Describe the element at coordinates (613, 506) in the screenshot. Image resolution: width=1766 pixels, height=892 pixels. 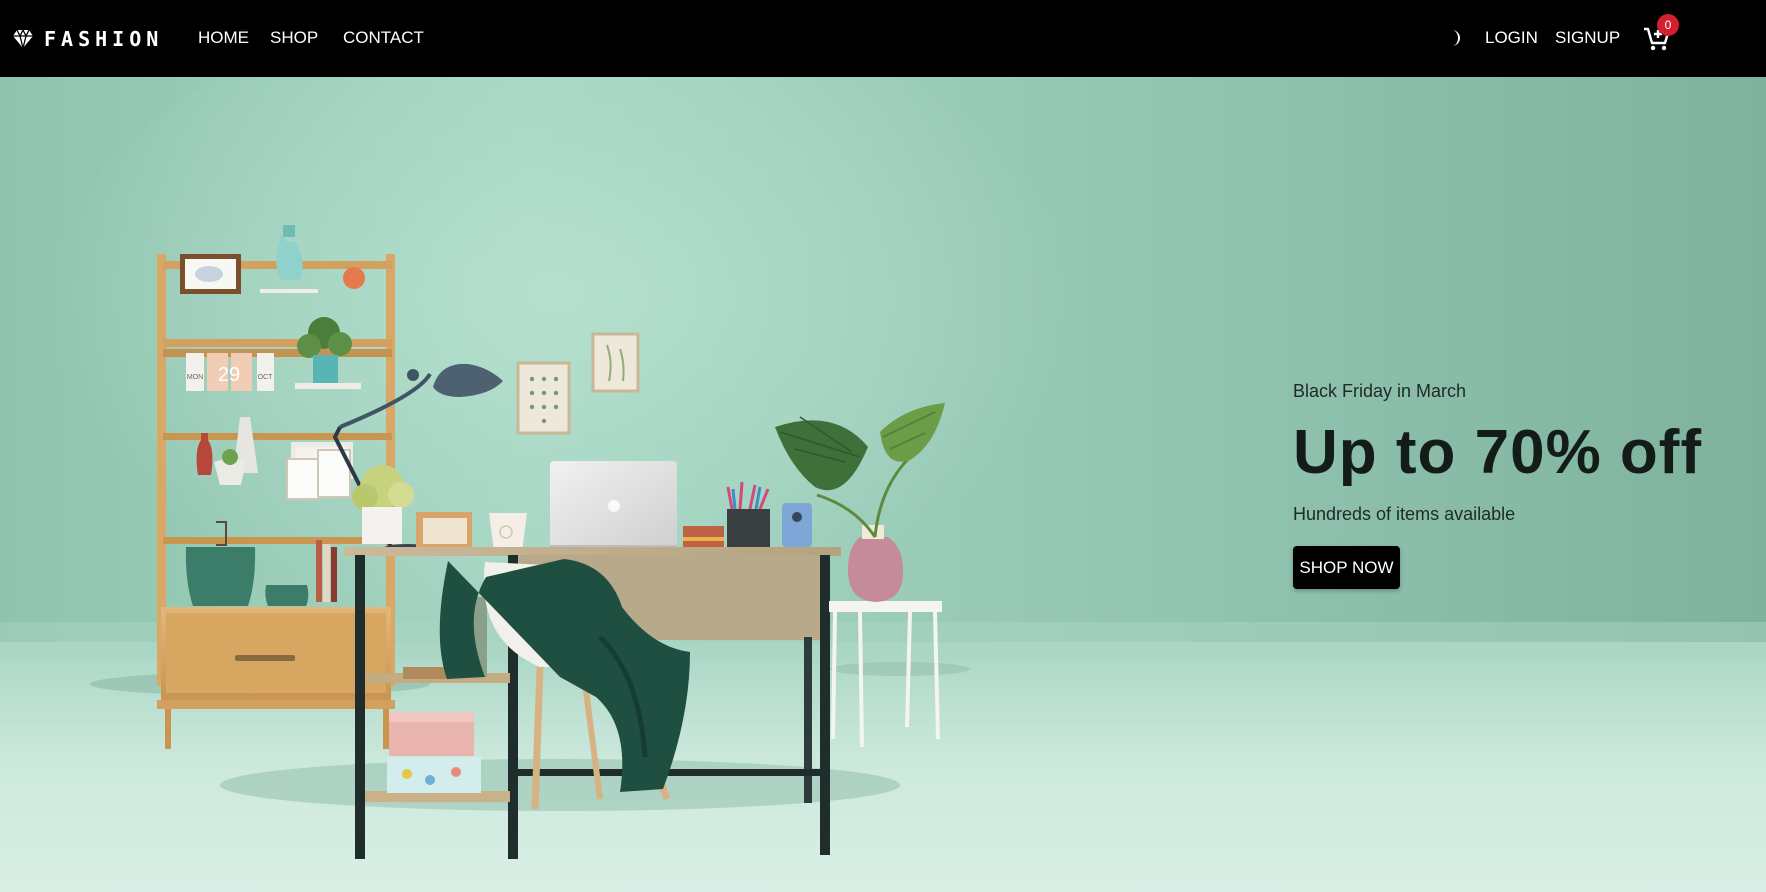
I see `laptop` at that location.